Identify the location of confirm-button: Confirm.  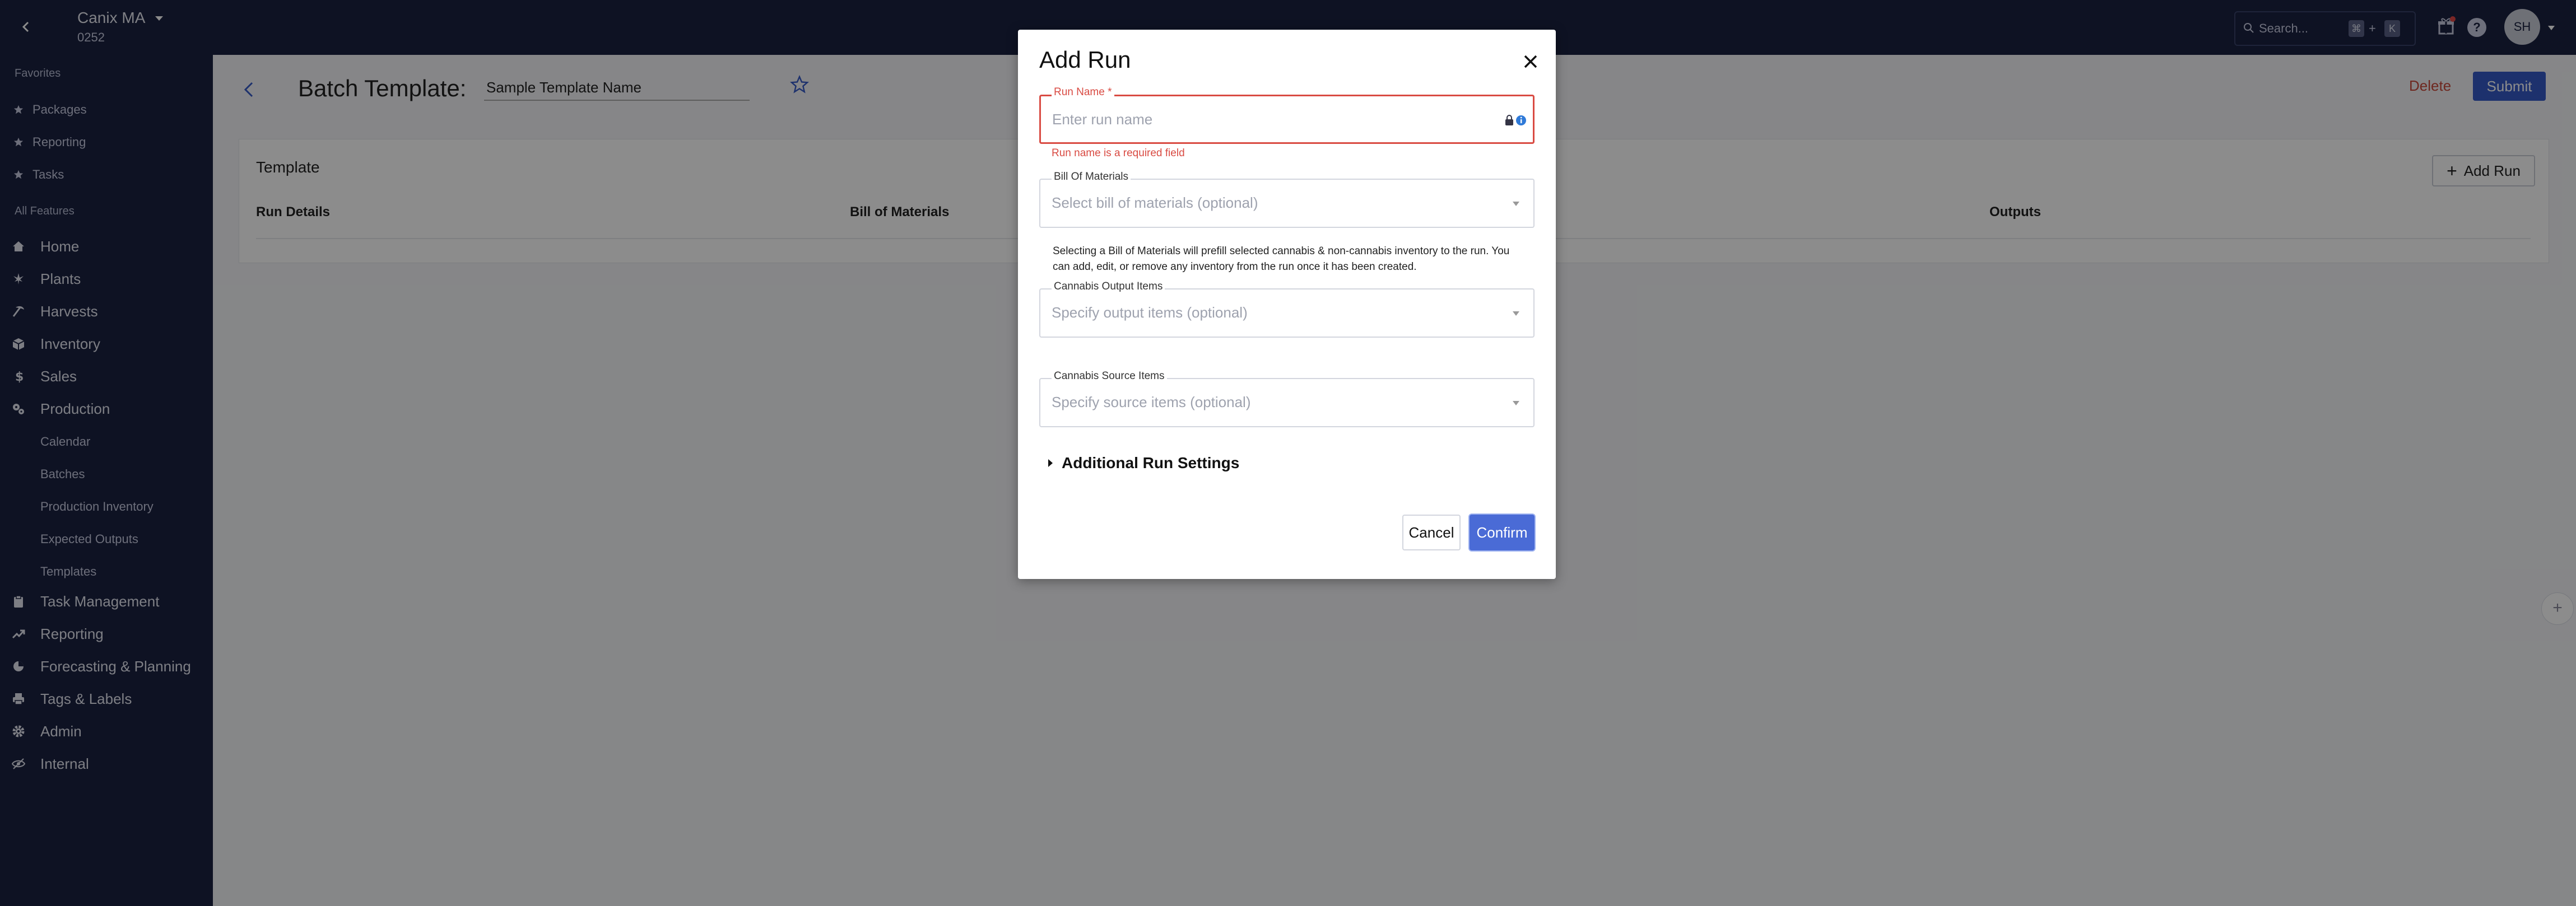
(1502, 532).